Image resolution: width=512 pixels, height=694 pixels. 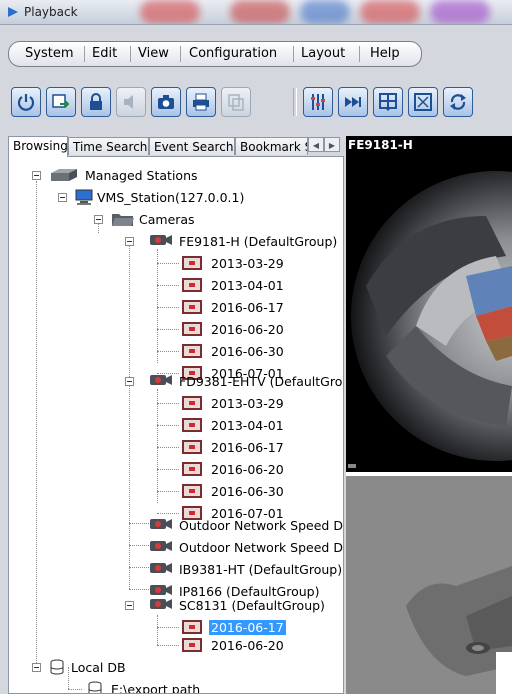 What do you see at coordinates (13, 12) in the screenshot?
I see `app-icon` at bounding box center [13, 12].